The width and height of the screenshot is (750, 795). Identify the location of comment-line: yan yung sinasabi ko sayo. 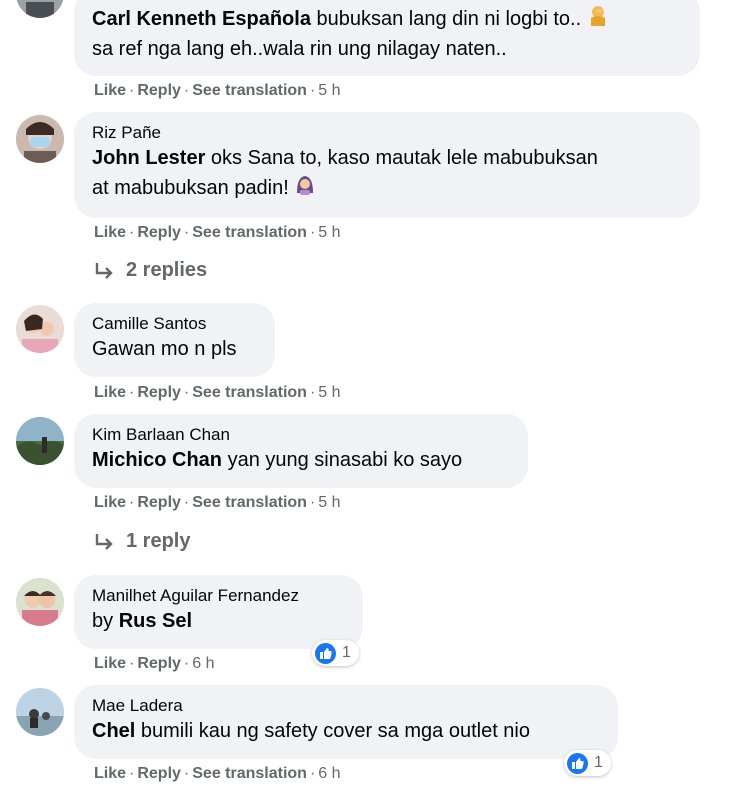
(342, 460).